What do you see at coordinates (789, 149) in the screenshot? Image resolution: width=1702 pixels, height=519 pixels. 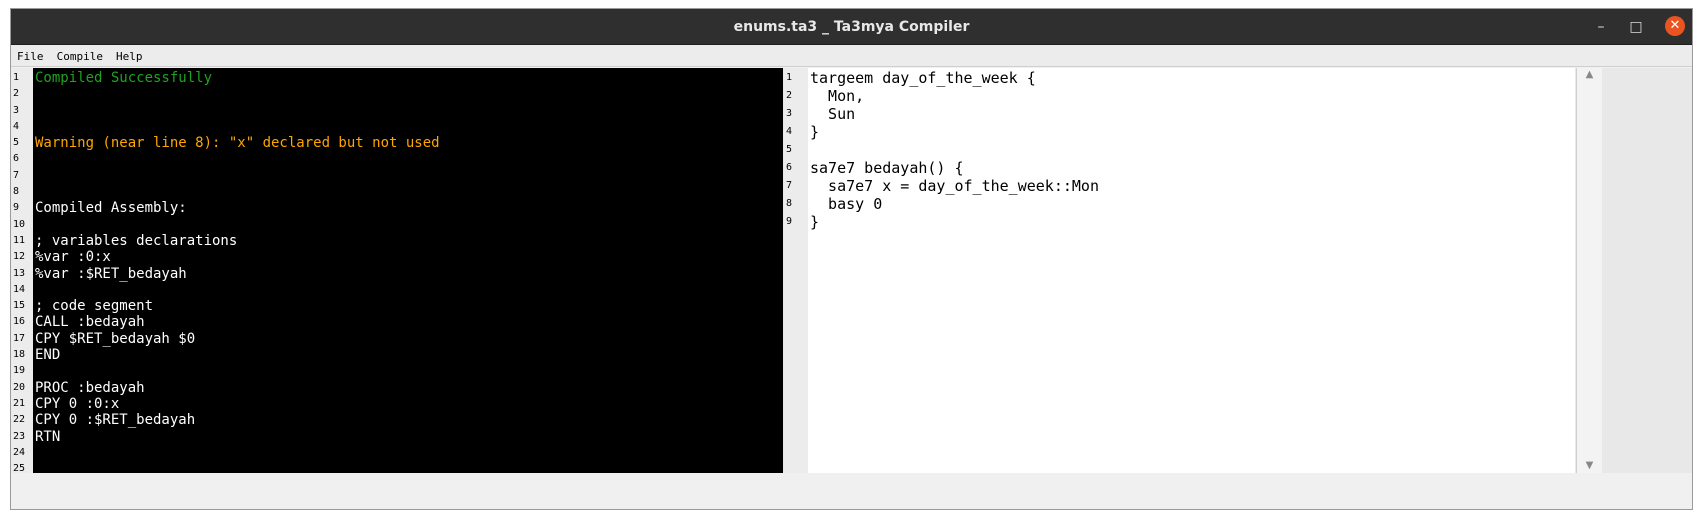 I see `editor-line-number: 5` at bounding box center [789, 149].